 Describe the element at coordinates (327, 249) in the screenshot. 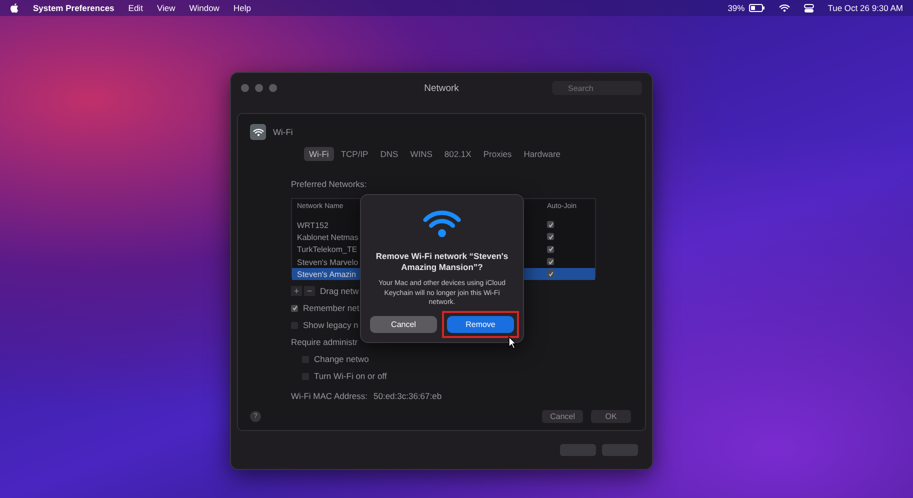

I see `network-name: TurkTelekom_TE` at that location.